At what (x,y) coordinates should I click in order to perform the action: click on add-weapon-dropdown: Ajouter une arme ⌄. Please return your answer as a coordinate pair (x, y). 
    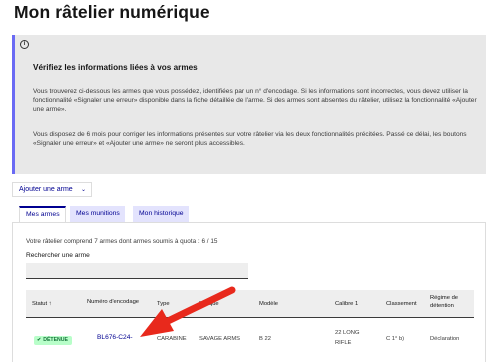
    Looking at the image, I should click on (52, 189).